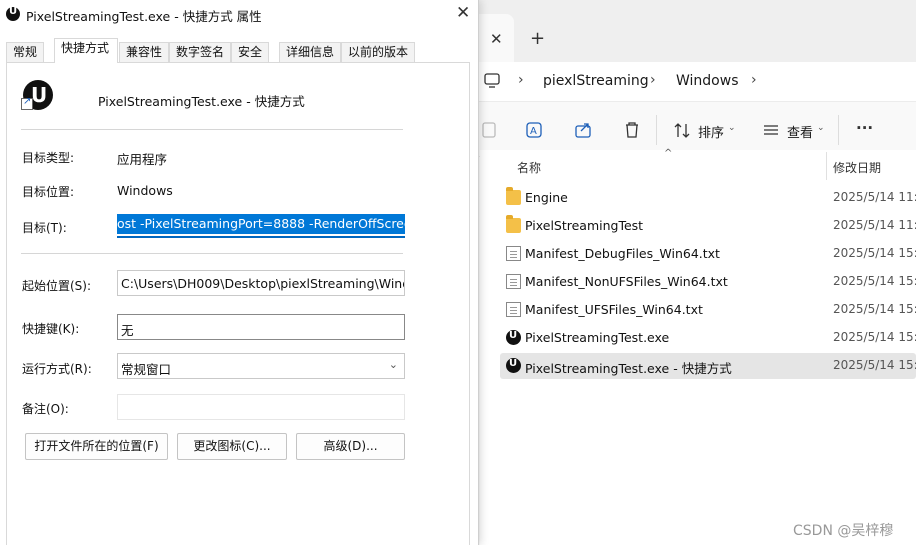 This screenshot has width=916, height=545. What do you see at coordinates (86, 50) in the screenshot?
I see `tab-shortcut: 快捷方式` at bounding box center [86, 50].